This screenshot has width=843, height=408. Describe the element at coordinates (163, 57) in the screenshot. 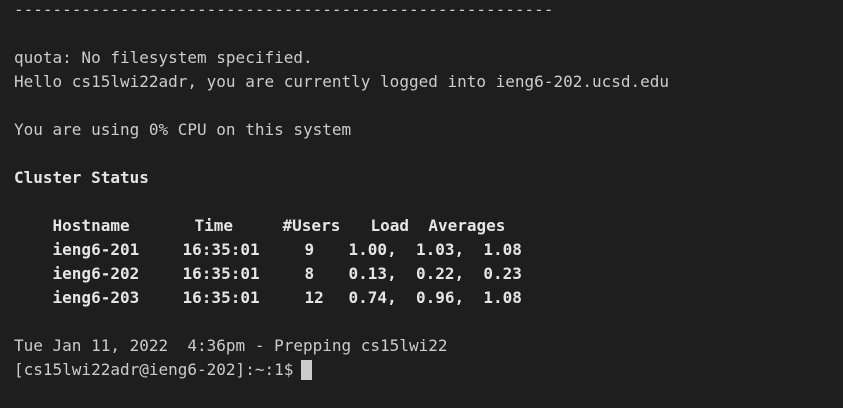

I see `quota-message: quota: No filesystem specified.` at that location.